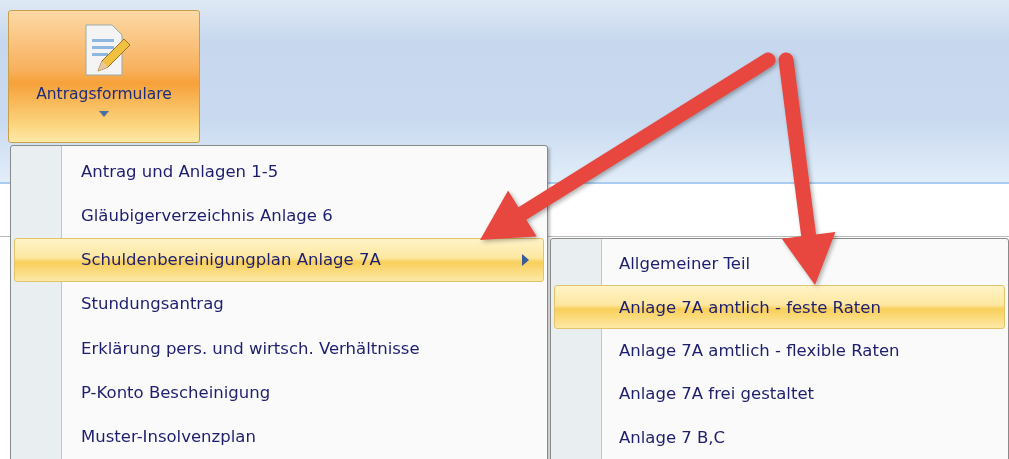 This screenshot has height=459, width=1009. I want to click on menu-item: Anlage 7A amtlich - flexible Raten, so click(779, 350).